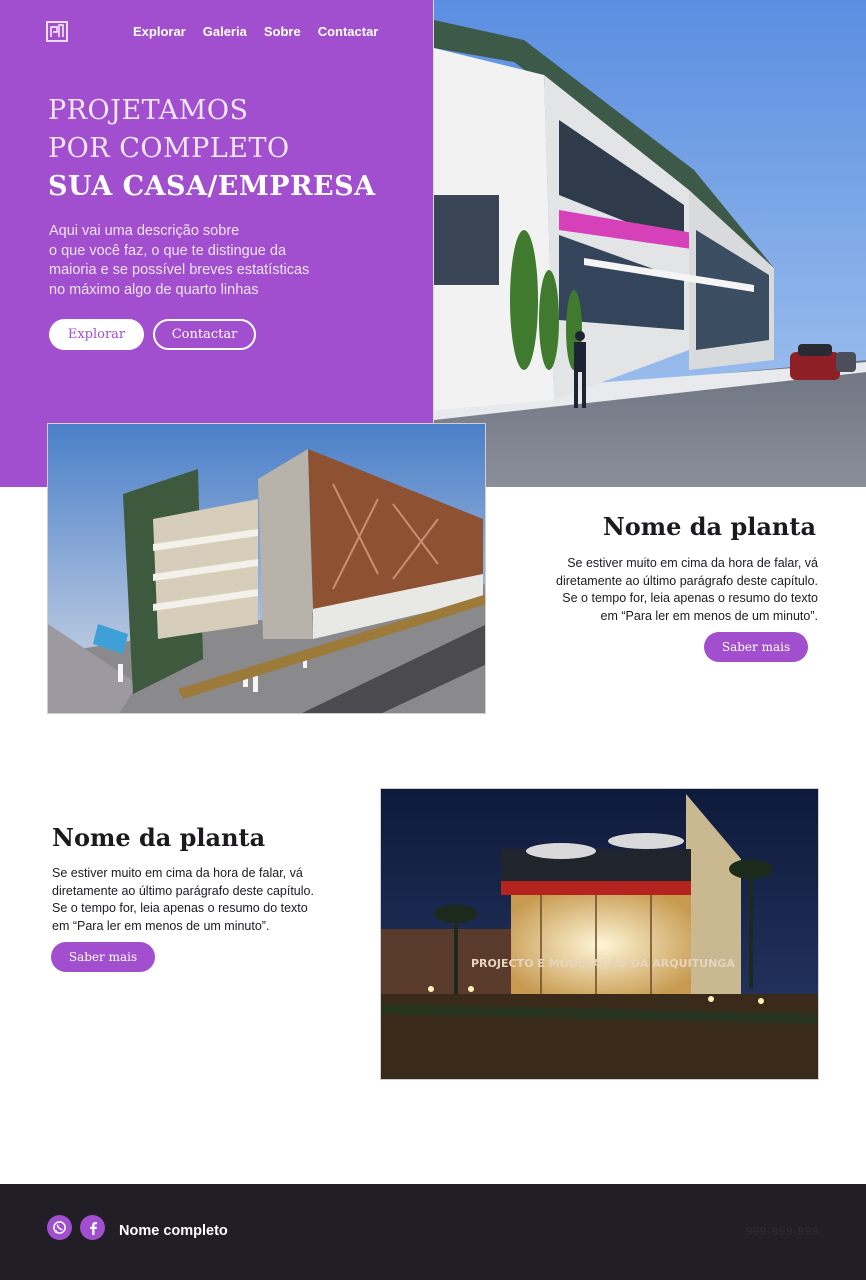 The height and width of the screenshot is (1280, 866). I want to click on hero-desc-line: no máximo algo de quarto linhas, so click(154, 289).